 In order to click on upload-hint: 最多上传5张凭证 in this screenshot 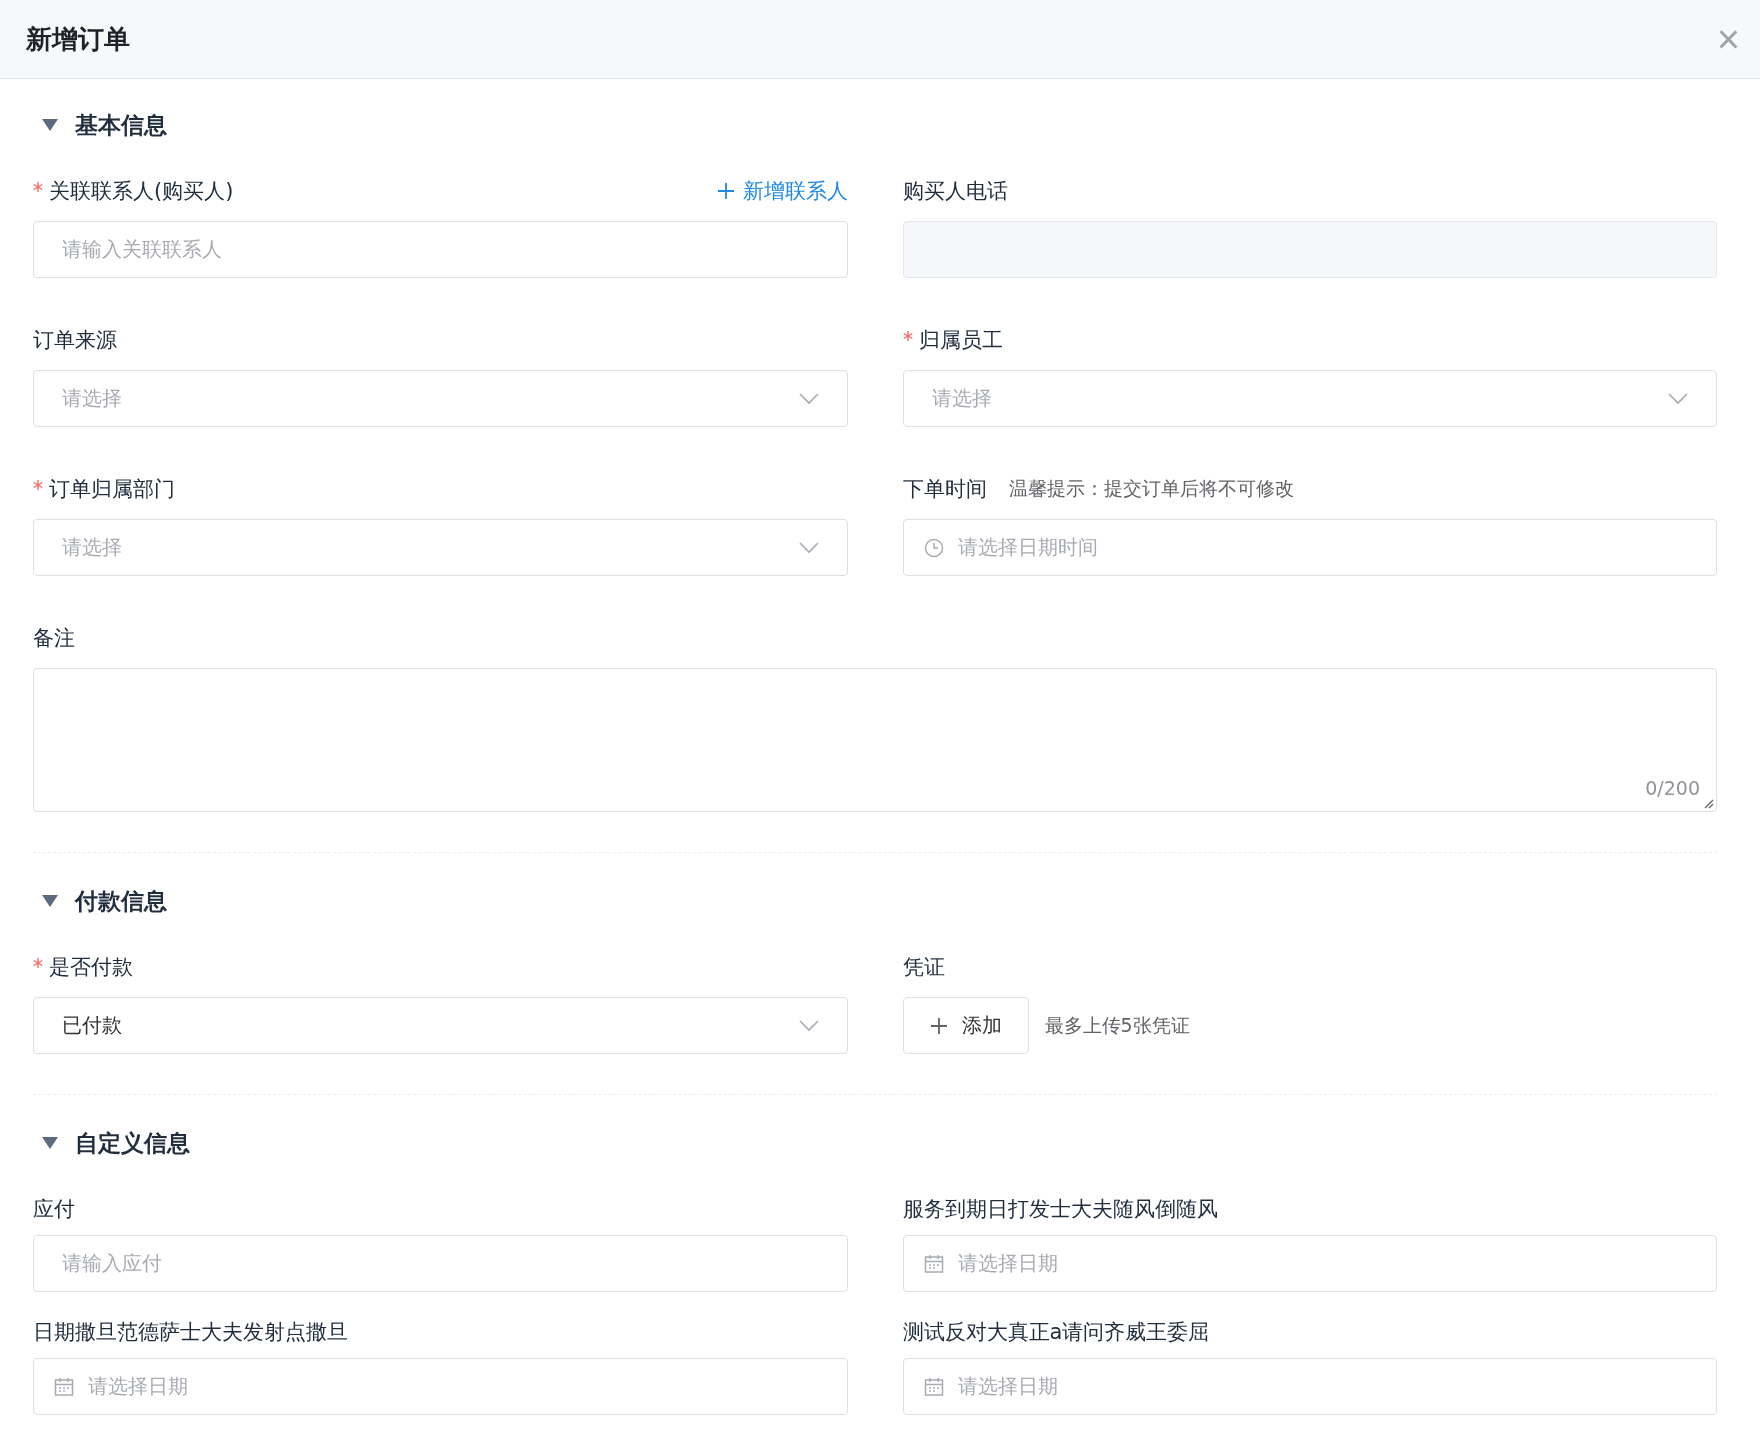, I will do `click(1117, 1025)`.